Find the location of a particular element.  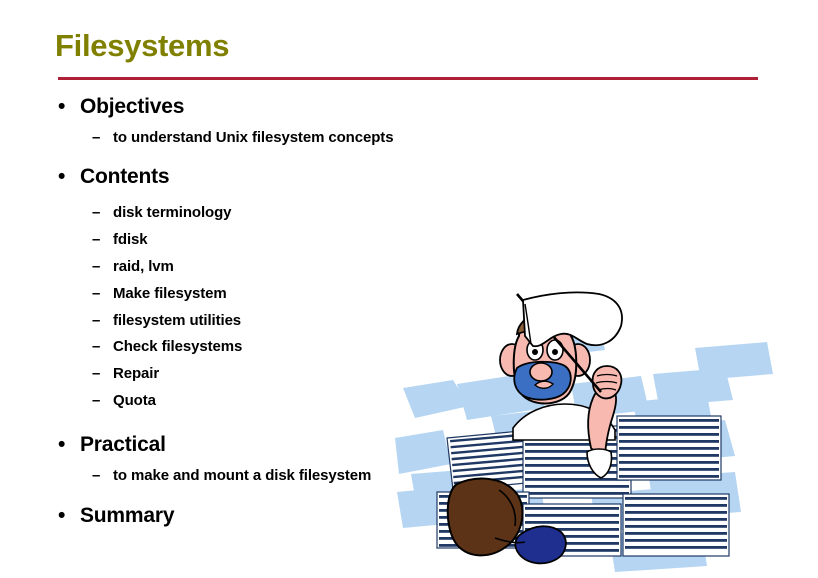

section-heading-practical: • Practical is located at coordinates (409, 445).